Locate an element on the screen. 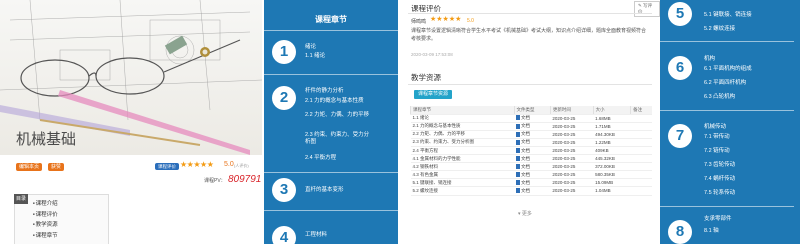 The image size is (800, 244). cell-size: 409KB is located at coordinates (612, 151).